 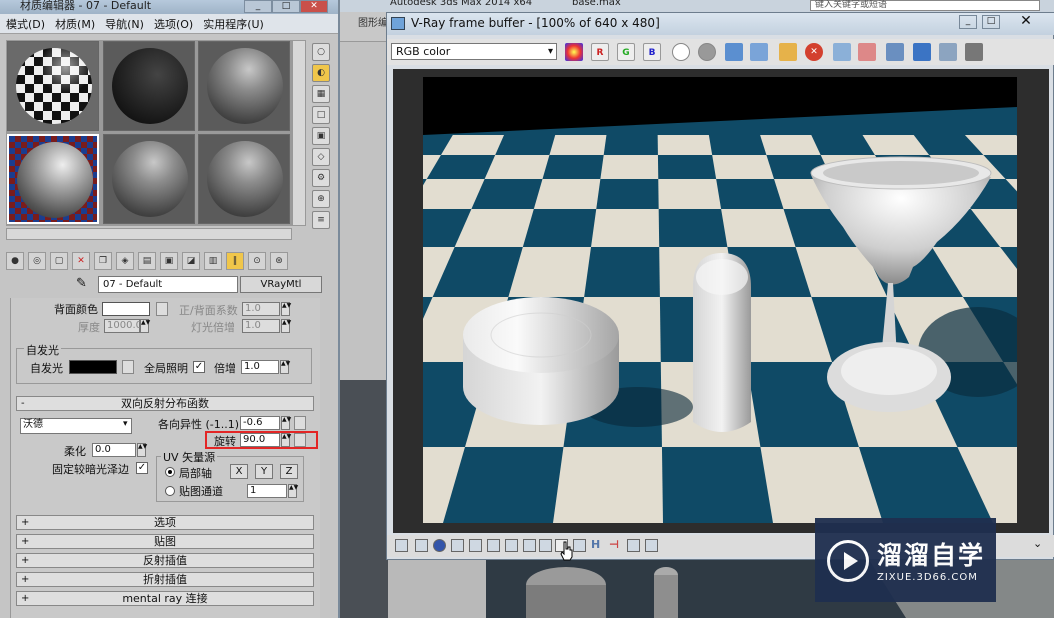 What do you see at coordinates (814, 52) in the screenshot?
I see `clear-icon: ✕` at bounding box center [814, 52].